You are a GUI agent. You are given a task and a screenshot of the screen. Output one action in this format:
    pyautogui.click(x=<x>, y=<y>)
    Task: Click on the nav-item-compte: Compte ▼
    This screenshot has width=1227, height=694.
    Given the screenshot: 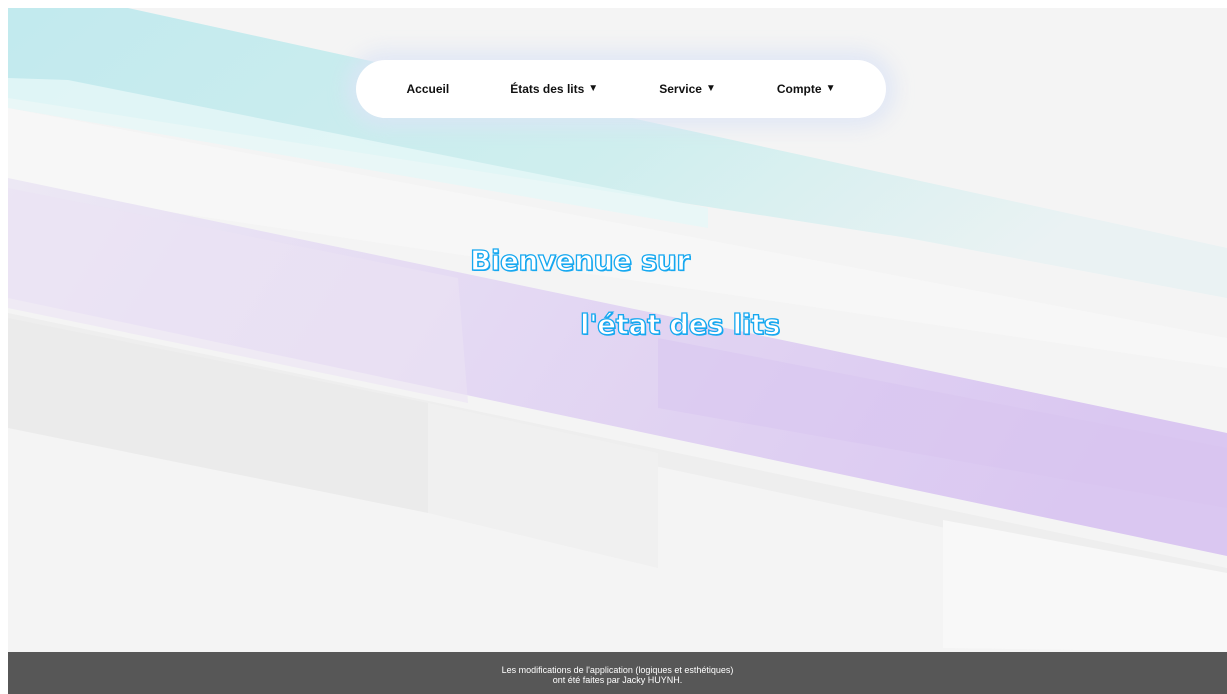 What is the action you would take?
    pyautogui.click(x=806, y=89)
    